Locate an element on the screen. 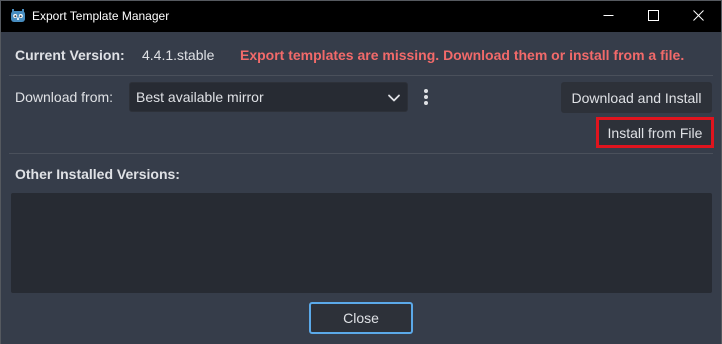 Image resolution: width=722 pixels, height=344 pixels. current-version-value: 4.4.1.stable is located at coordinates (178, 55).